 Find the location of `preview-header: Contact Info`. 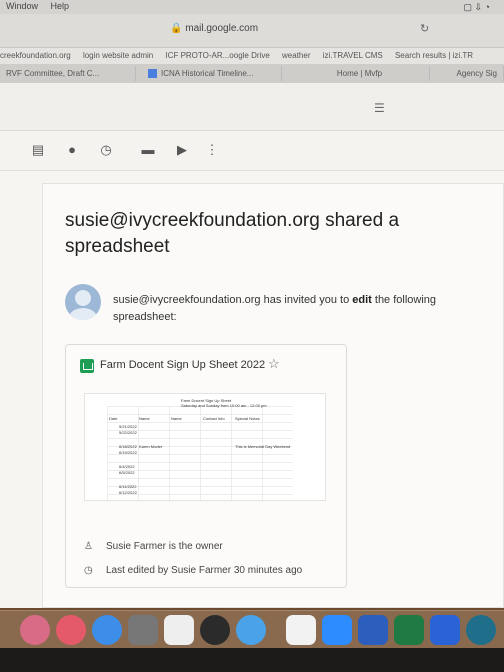

preview-header: Contact Info is located at coordinates (214, 418).